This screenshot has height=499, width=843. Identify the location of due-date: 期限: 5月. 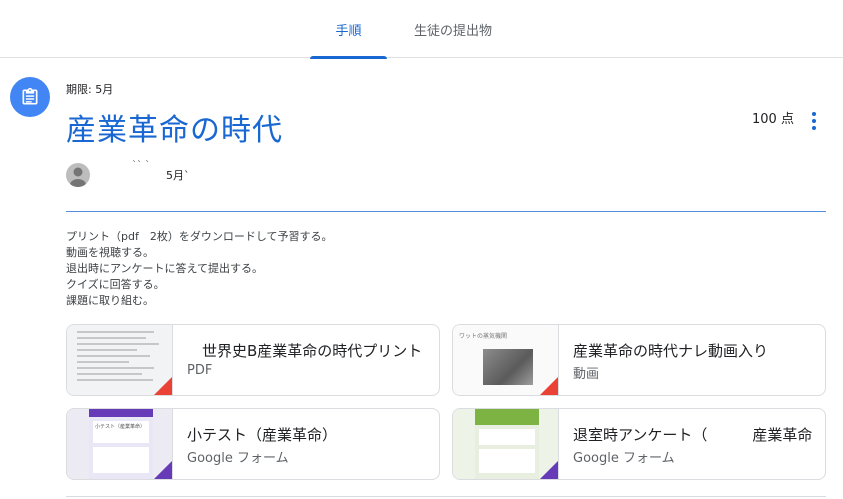
(90, 89).